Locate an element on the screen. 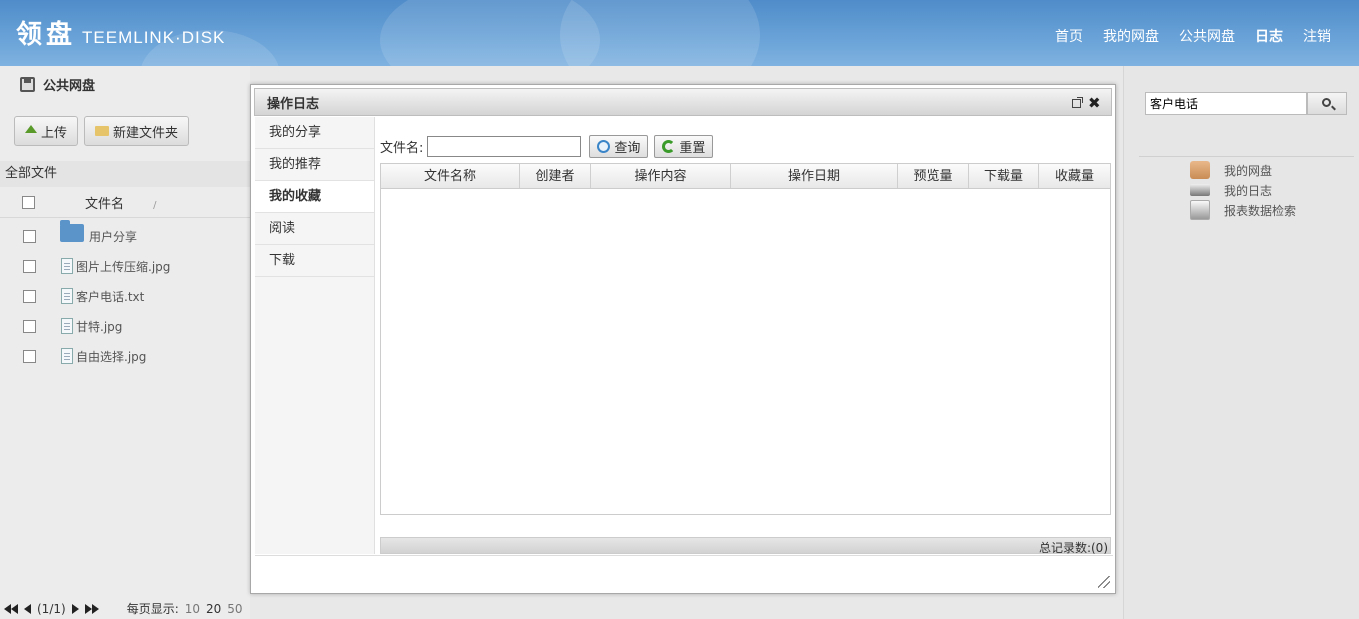 The image size is (1359, 619). file-name: 图片上传压缩.jpg is located at coordinates (123, 266).